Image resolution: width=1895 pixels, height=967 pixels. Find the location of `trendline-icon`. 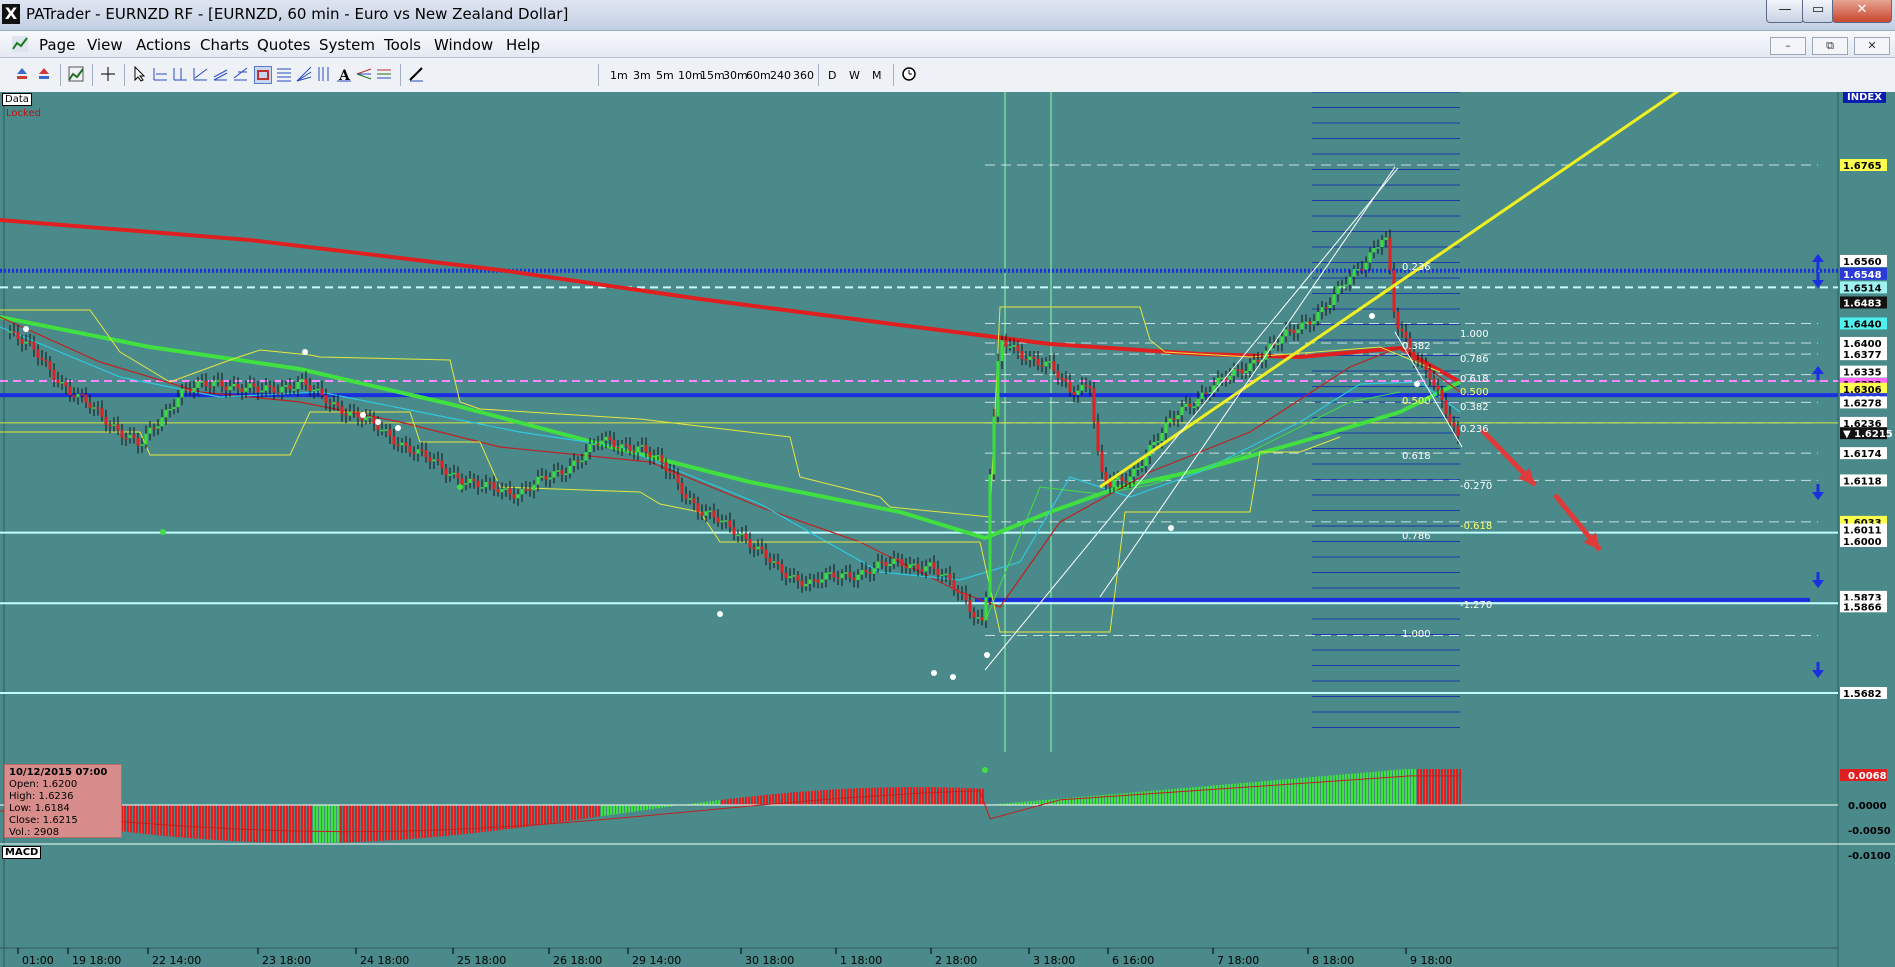

trendline-icon is located at coordinates (200, 74).